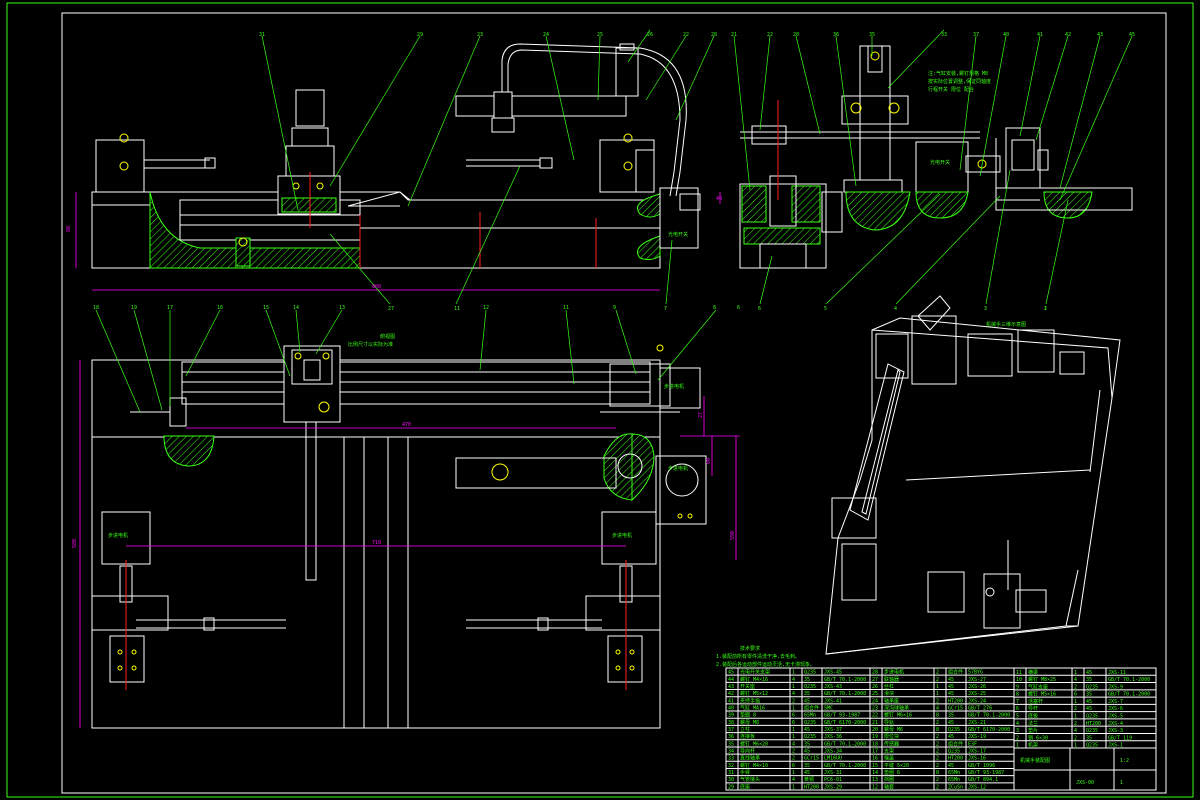 The width and height of the screenshot is (1200, 800). I want to click on balloon-number: 4, so click(895, 309).